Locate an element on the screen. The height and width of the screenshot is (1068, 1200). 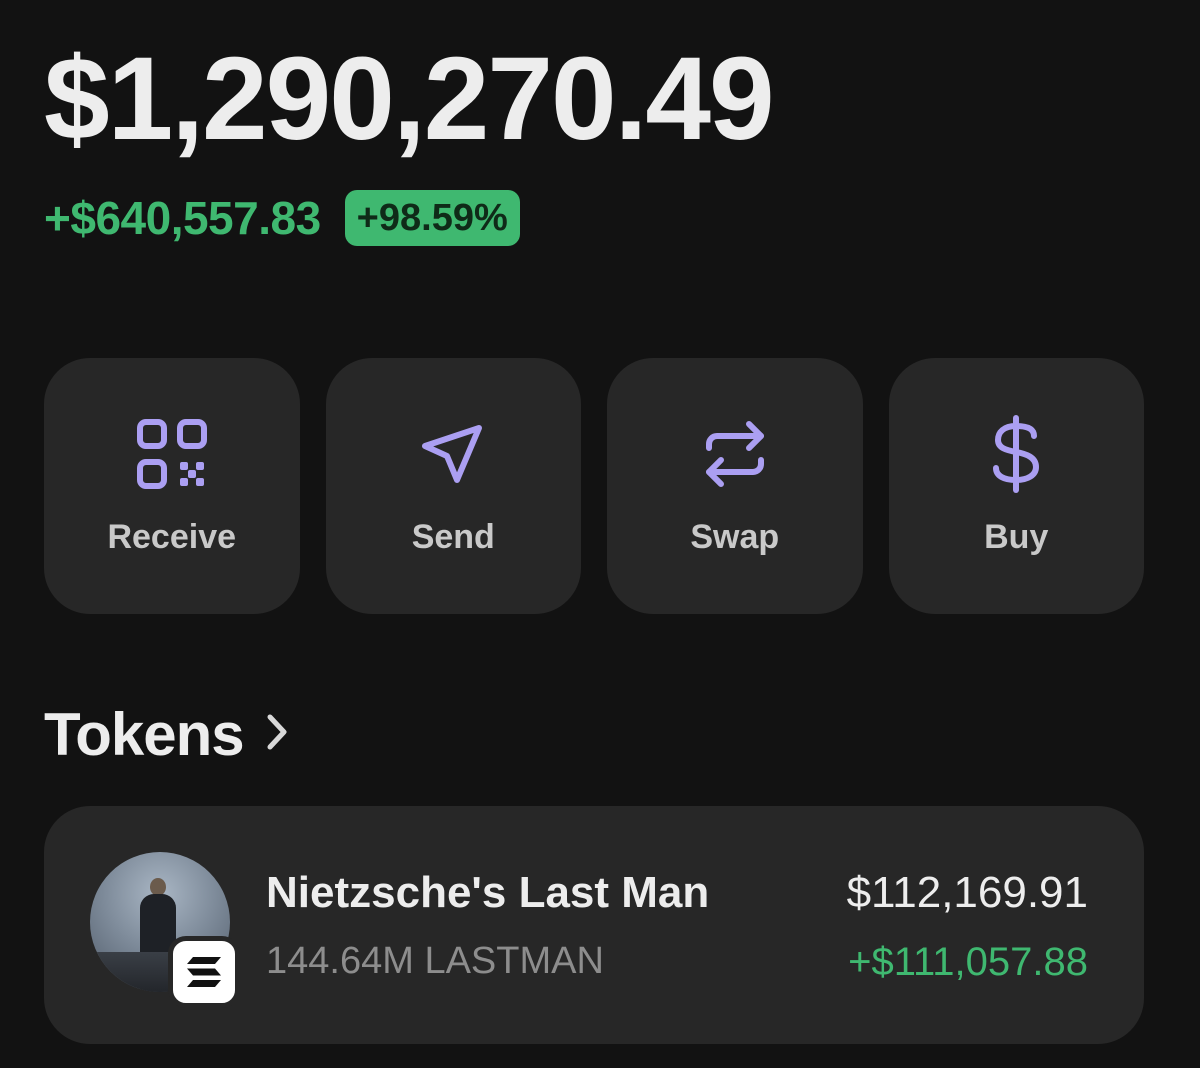
send-button: Send is located at coordinates (453, 486).